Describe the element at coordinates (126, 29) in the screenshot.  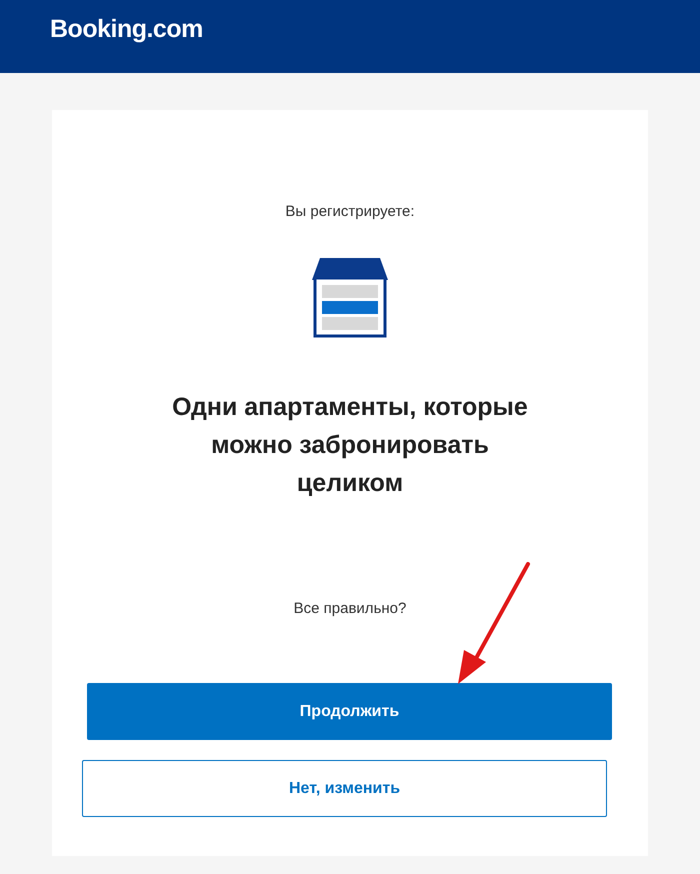
I see `logo: Booking.com` at that location.